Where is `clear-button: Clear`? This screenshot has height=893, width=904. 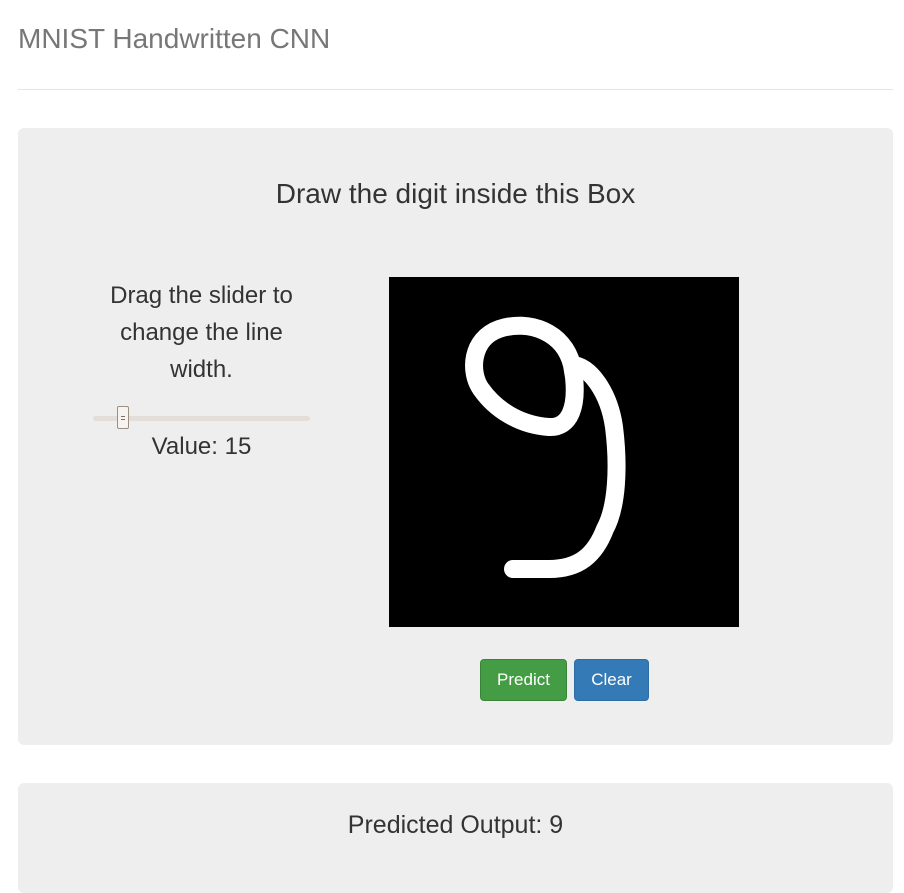 clear-button: Clear is located at coordinates (611, 680).